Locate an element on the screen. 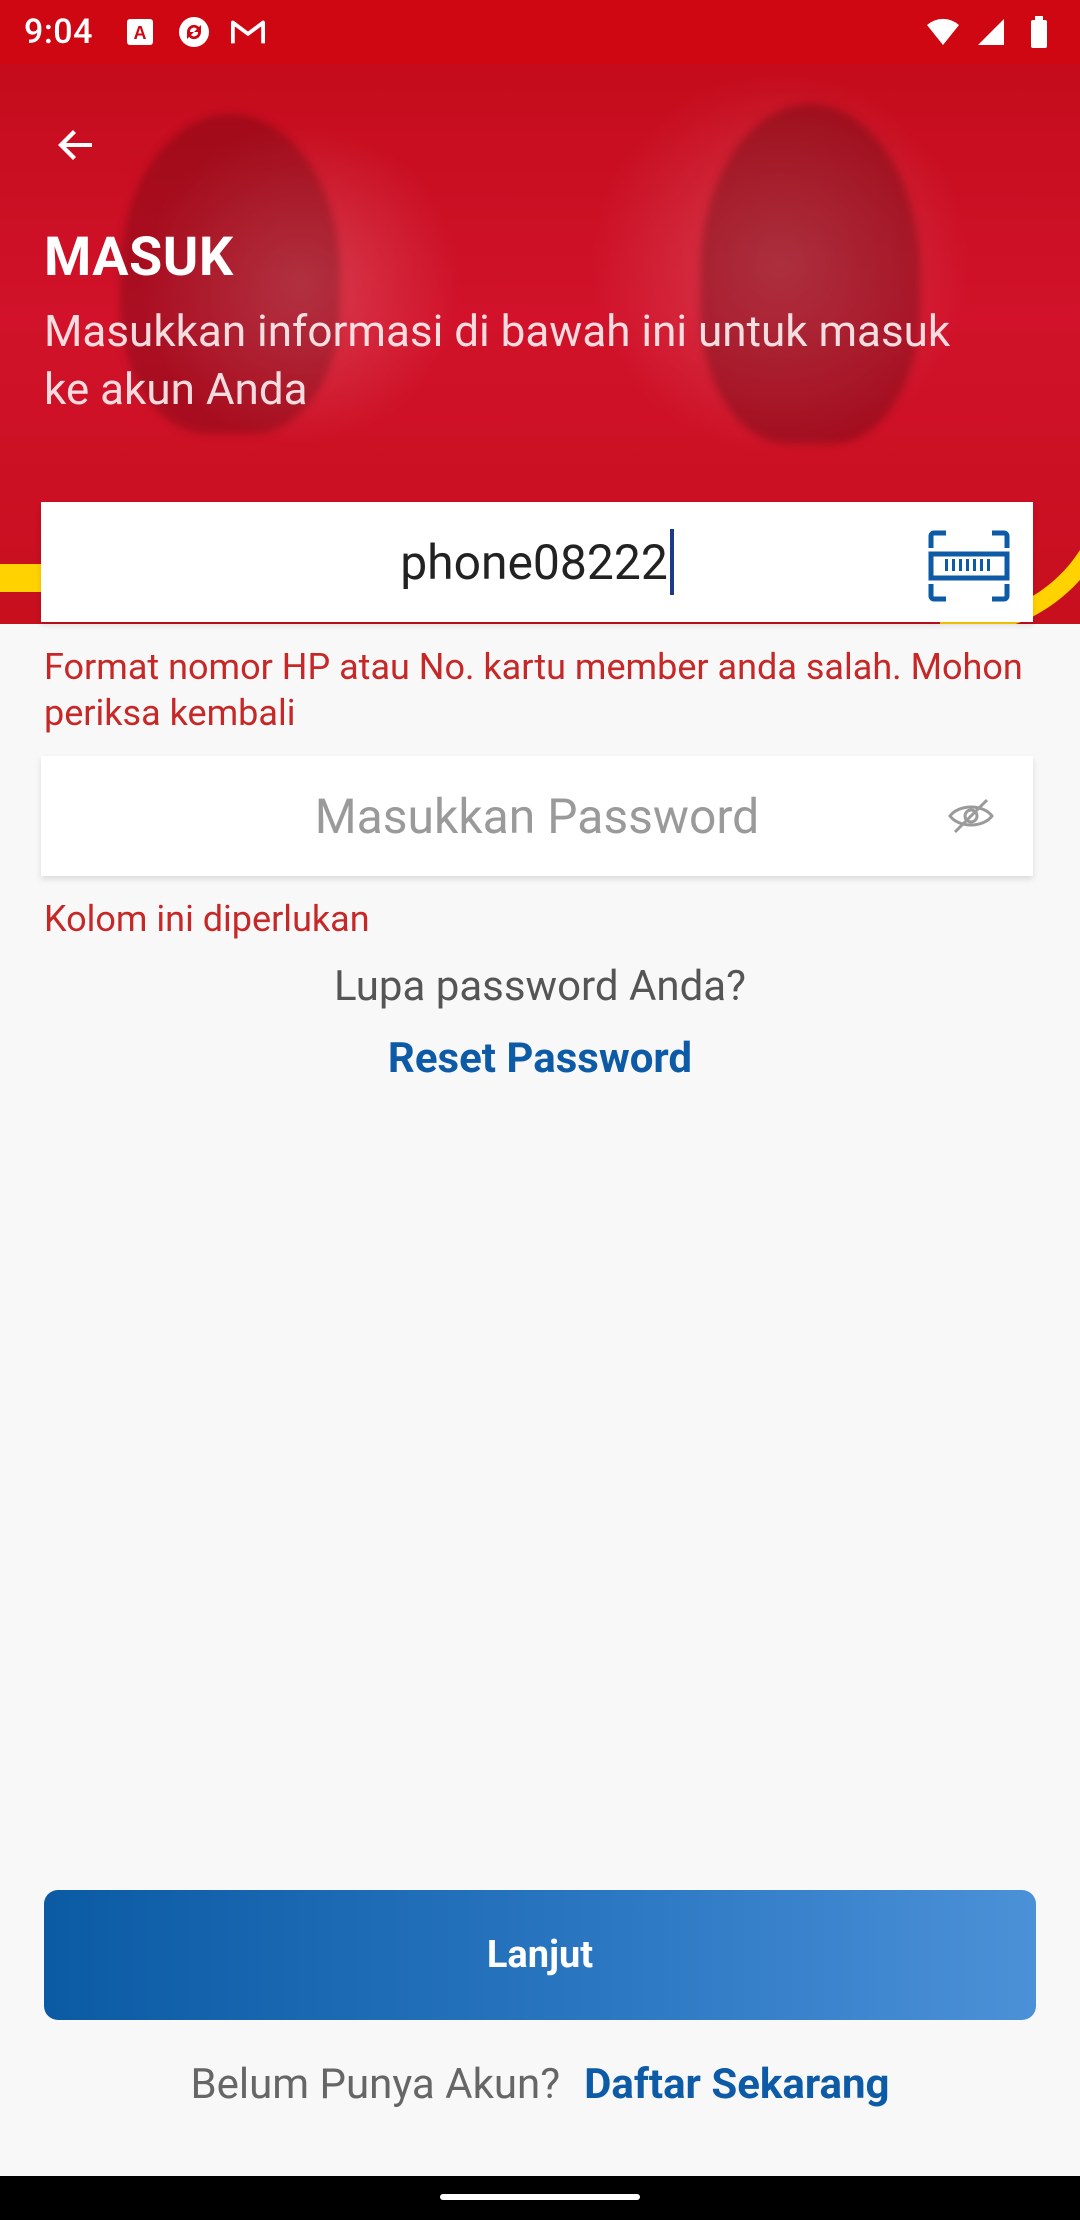 The width and height of the screenshot is (1080, 2220). page-title: MASUK is located at coordinates (139, 257).